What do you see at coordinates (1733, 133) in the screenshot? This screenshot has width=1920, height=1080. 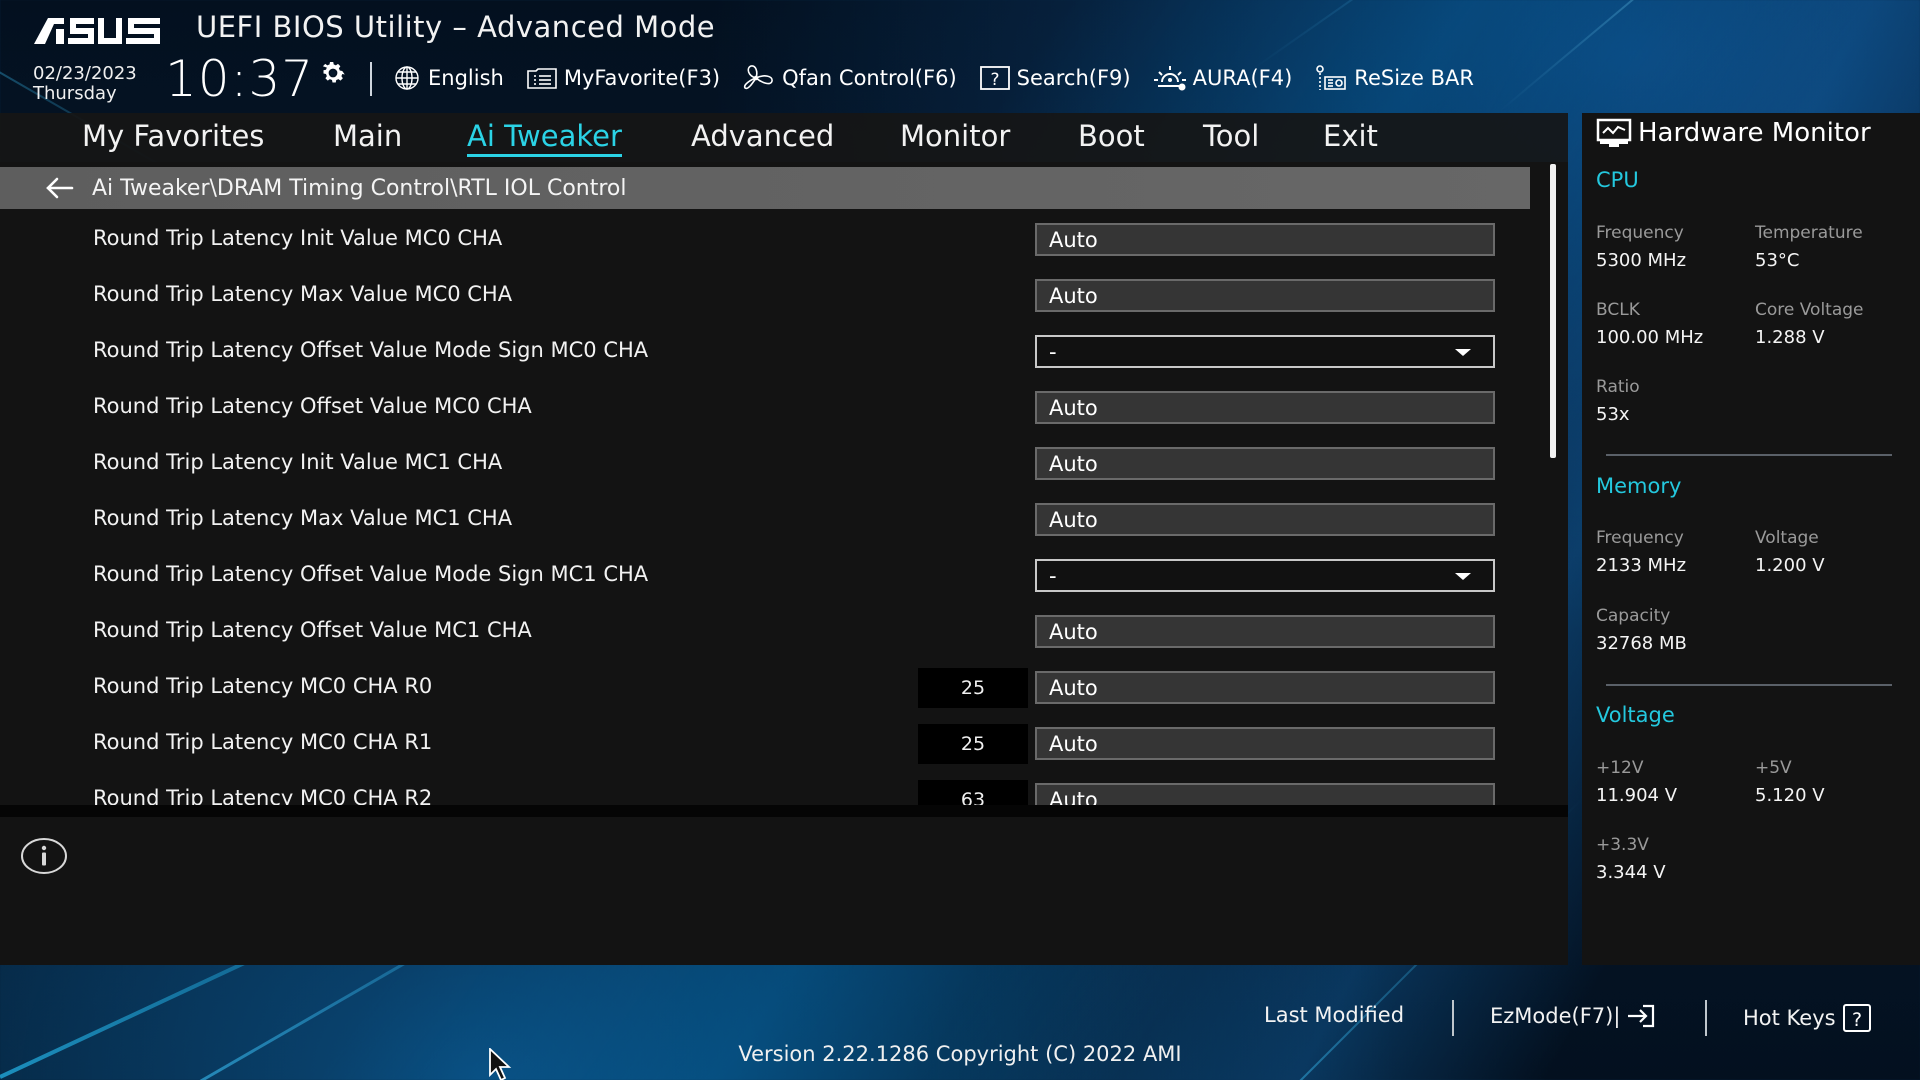 I see `hardware-monitor-header: Hardware Monitor` at bounding box center [1733, 133].